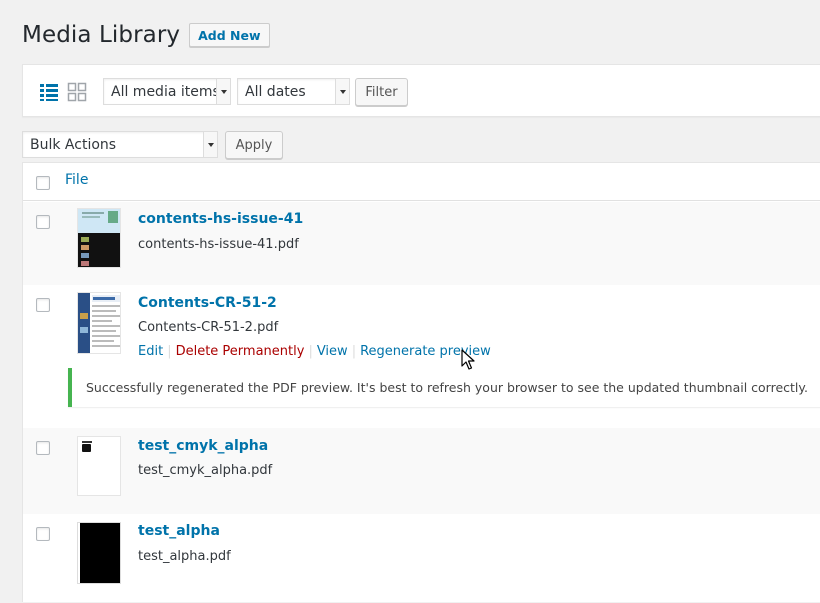 The height and width of the screenshot is (603, 820). Describe the element at coordinates (240, 351) in the screenshot. I see `delete-permanently-link: Delete Permanently` at that location.